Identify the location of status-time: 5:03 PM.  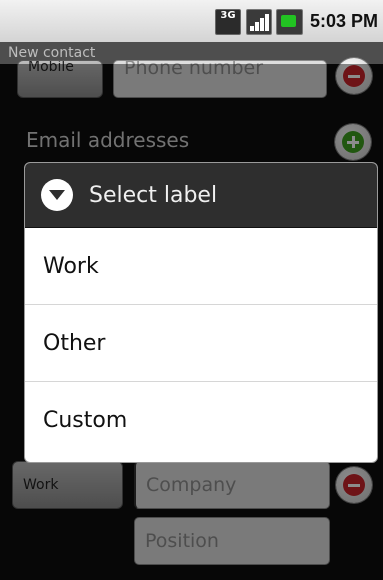
(344, 21).